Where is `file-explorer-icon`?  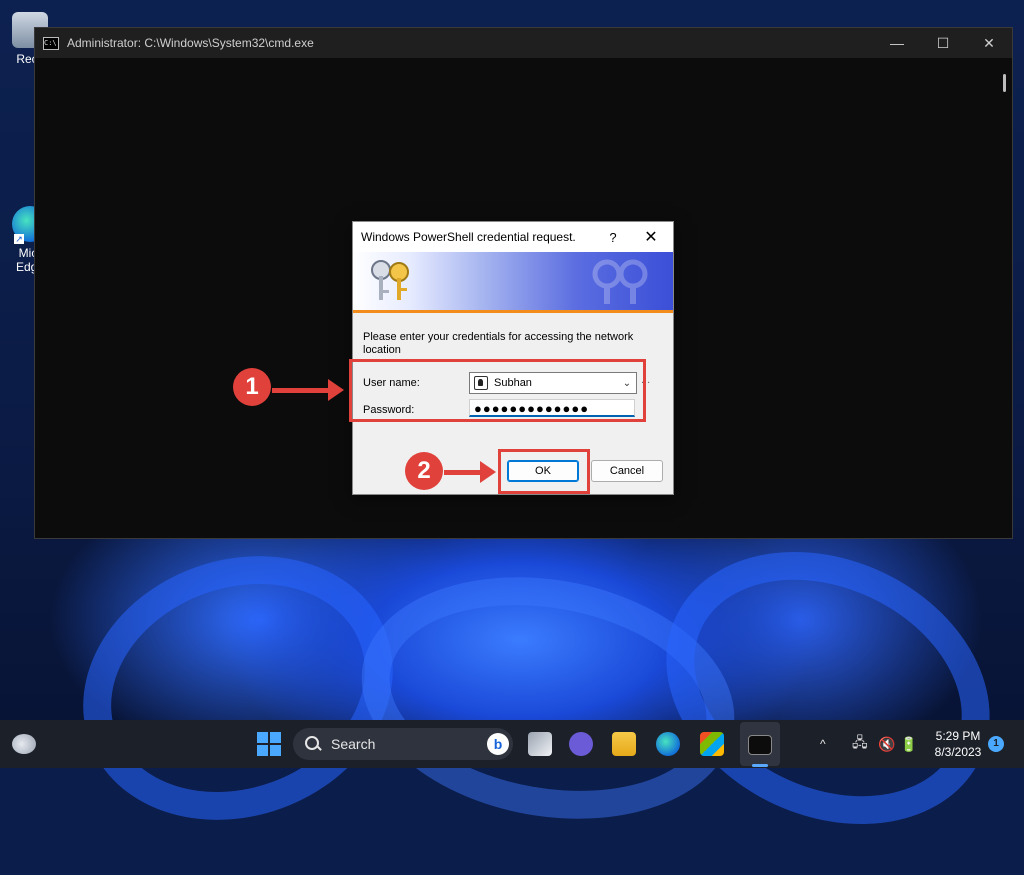 file-explorer-icon is located at coordinates (624, 744).